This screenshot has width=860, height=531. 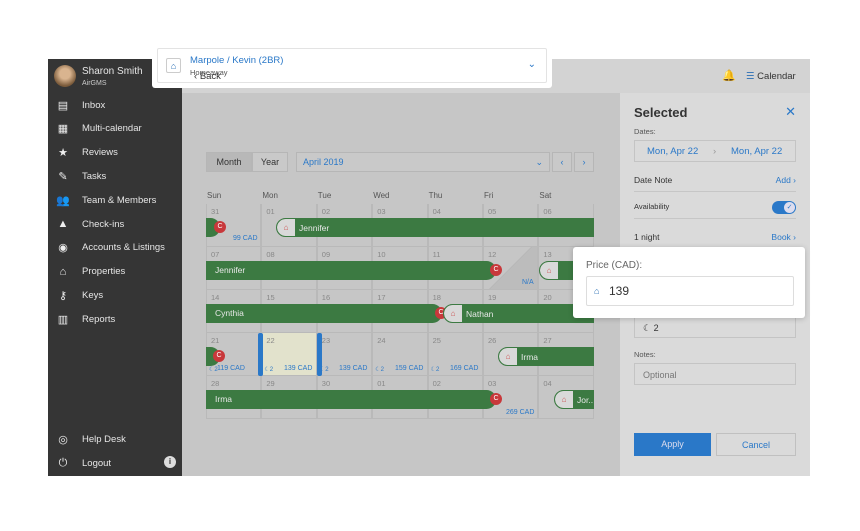 I want to click on moon-icon: ☾, so click(x=647, y=328).